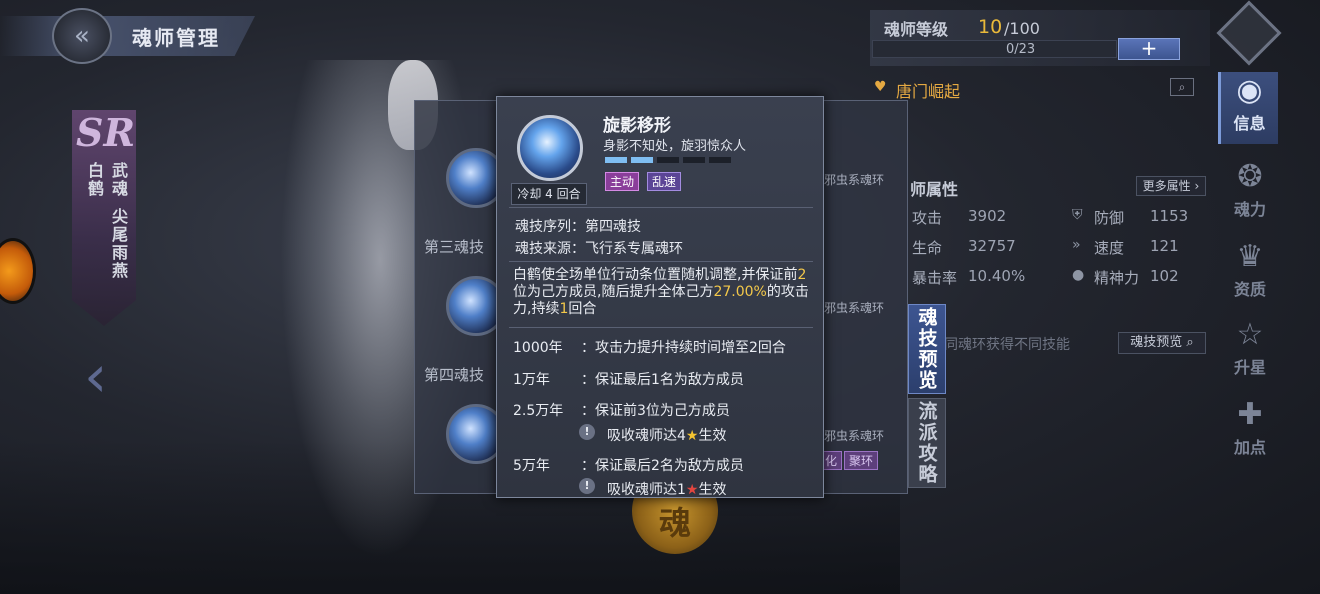 The height and width of the screenshot is (594, 1320). I want to click on pet-avatar, so click(18, 271).